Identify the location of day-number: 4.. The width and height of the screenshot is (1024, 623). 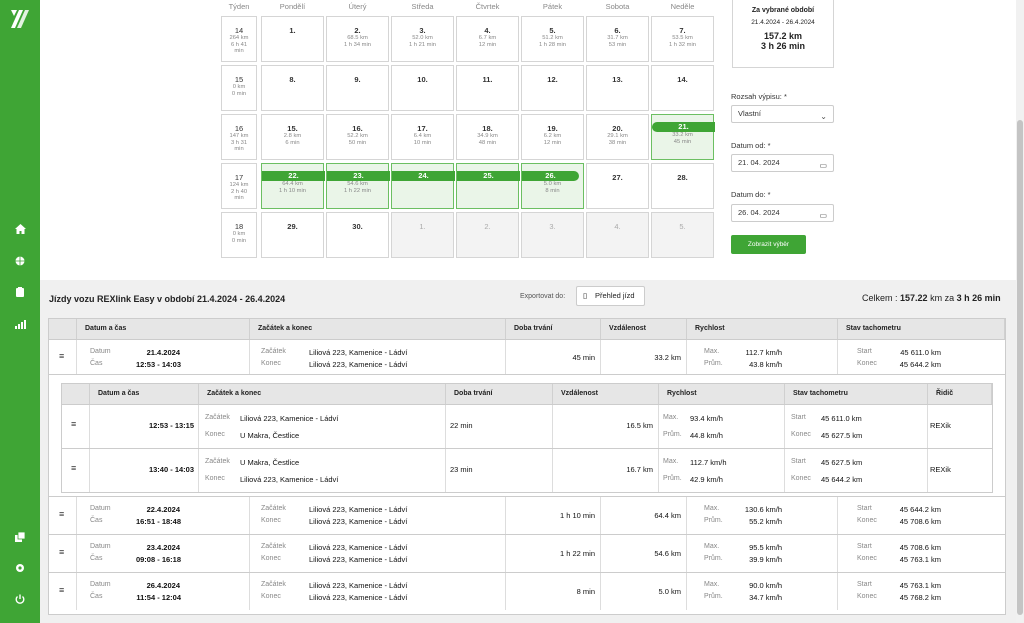
(617, 226).